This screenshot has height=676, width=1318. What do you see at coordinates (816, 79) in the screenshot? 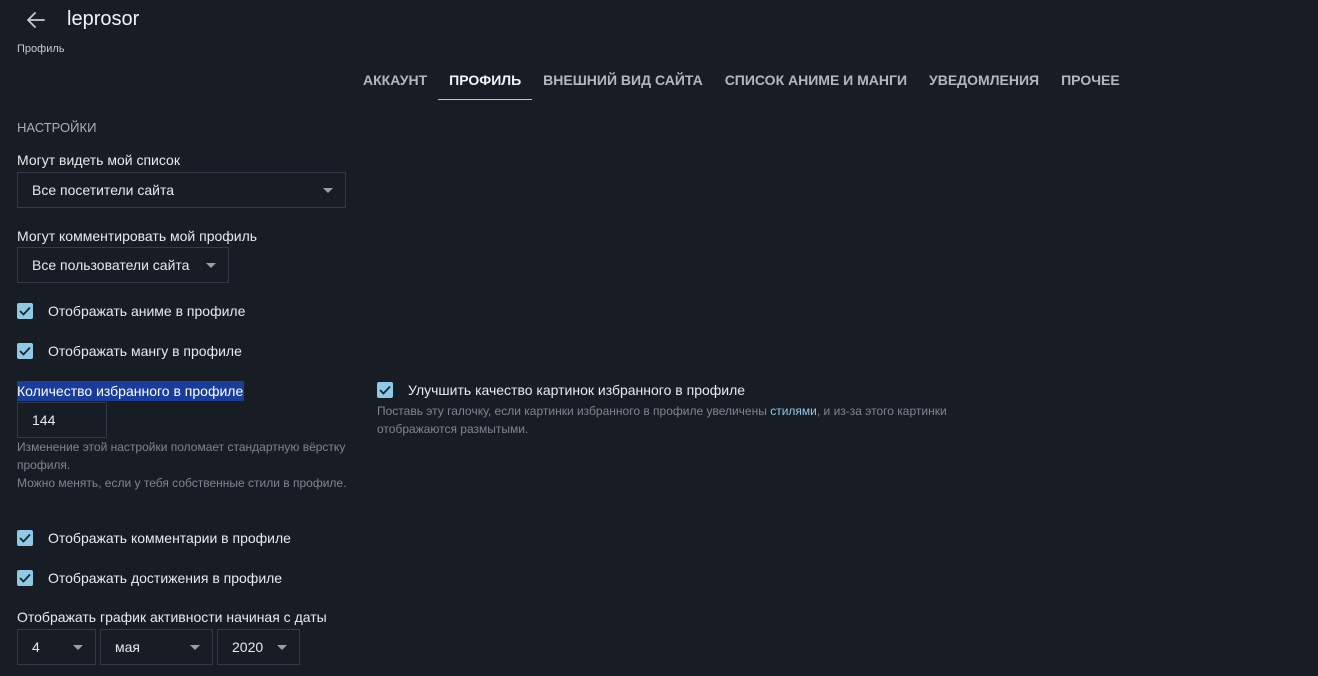
I see `tab-anime-manga-list: СПИСОК АНИМЕ И МАНГИ` at bounding box center [816, 79].